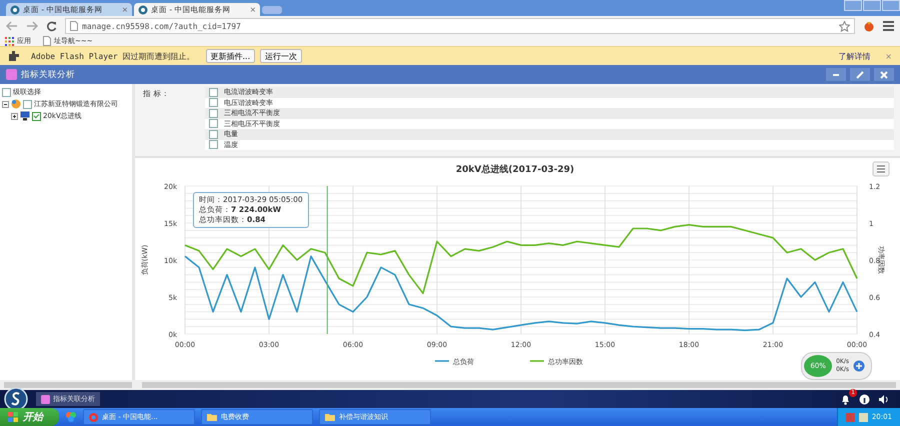  Describe the element at coordinates (48, 74) in the screenshot. I see `app-title: 指标关联分析` at that location.